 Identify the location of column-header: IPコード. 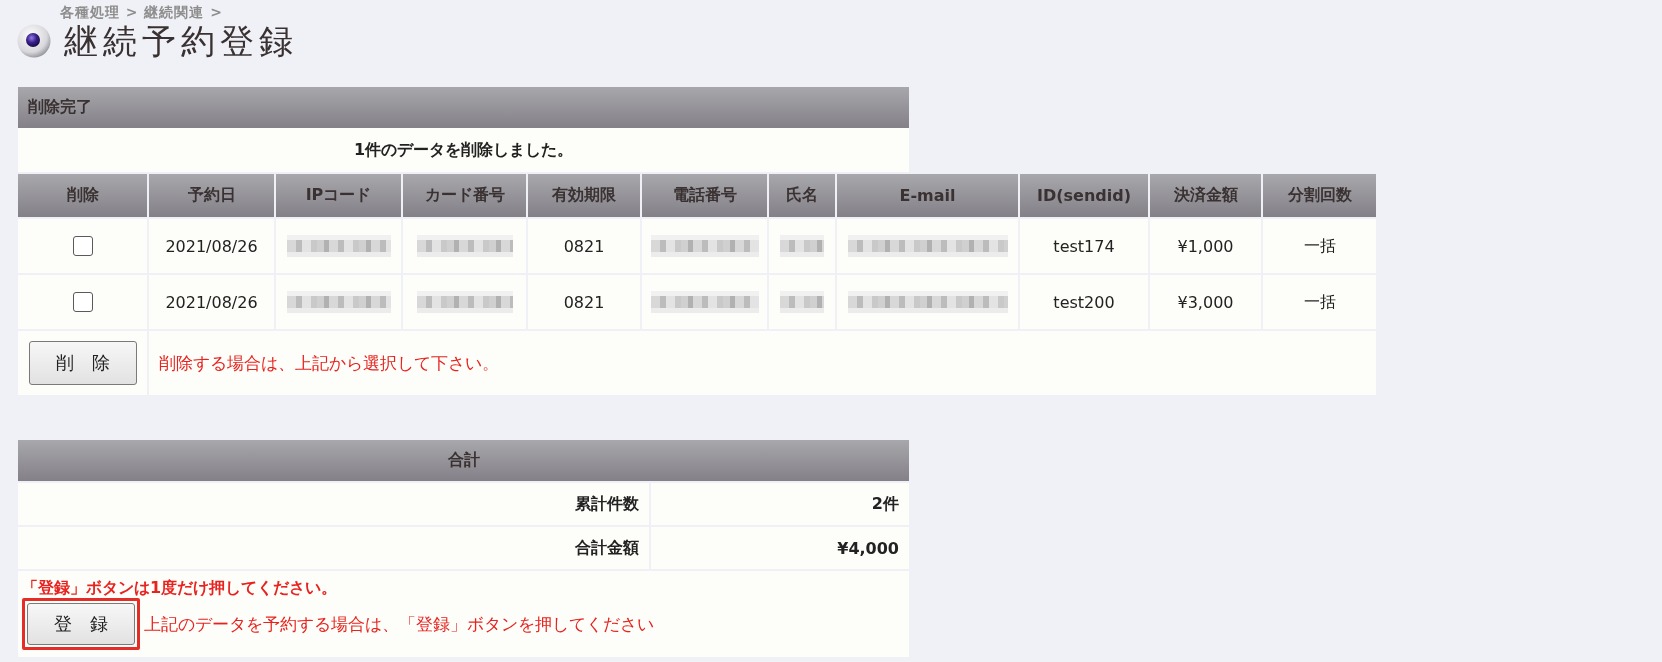
(338, 195).